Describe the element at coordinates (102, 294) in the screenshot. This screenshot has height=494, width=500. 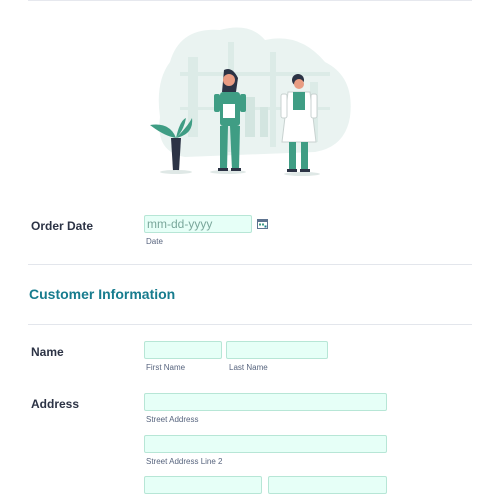
I see `section-title: Customer Information` at that location.